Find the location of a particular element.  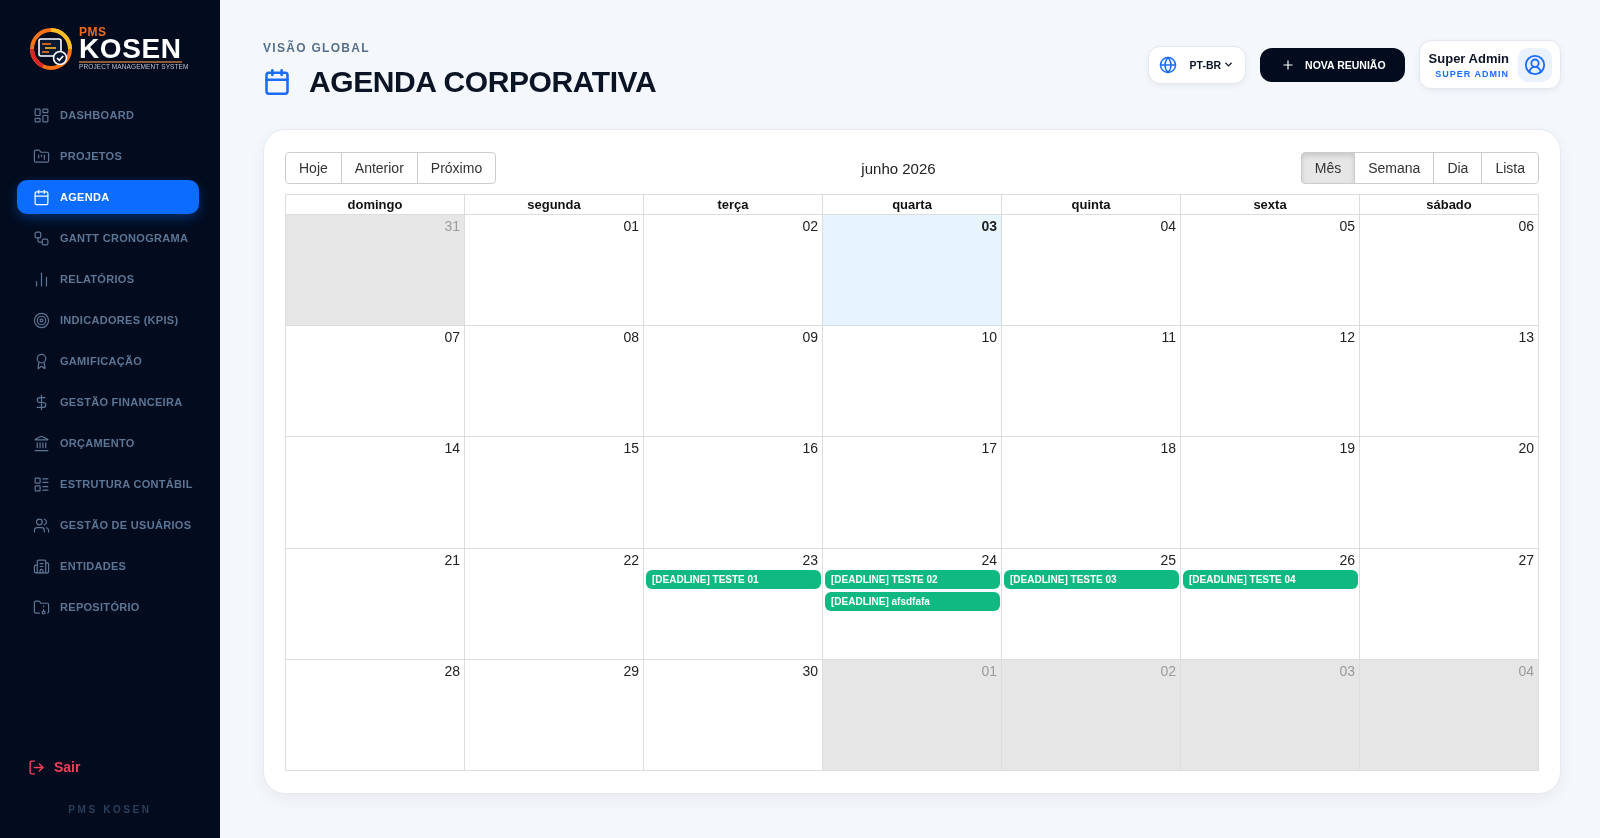

day-number: 12 is located at coordinates (1347, 338).